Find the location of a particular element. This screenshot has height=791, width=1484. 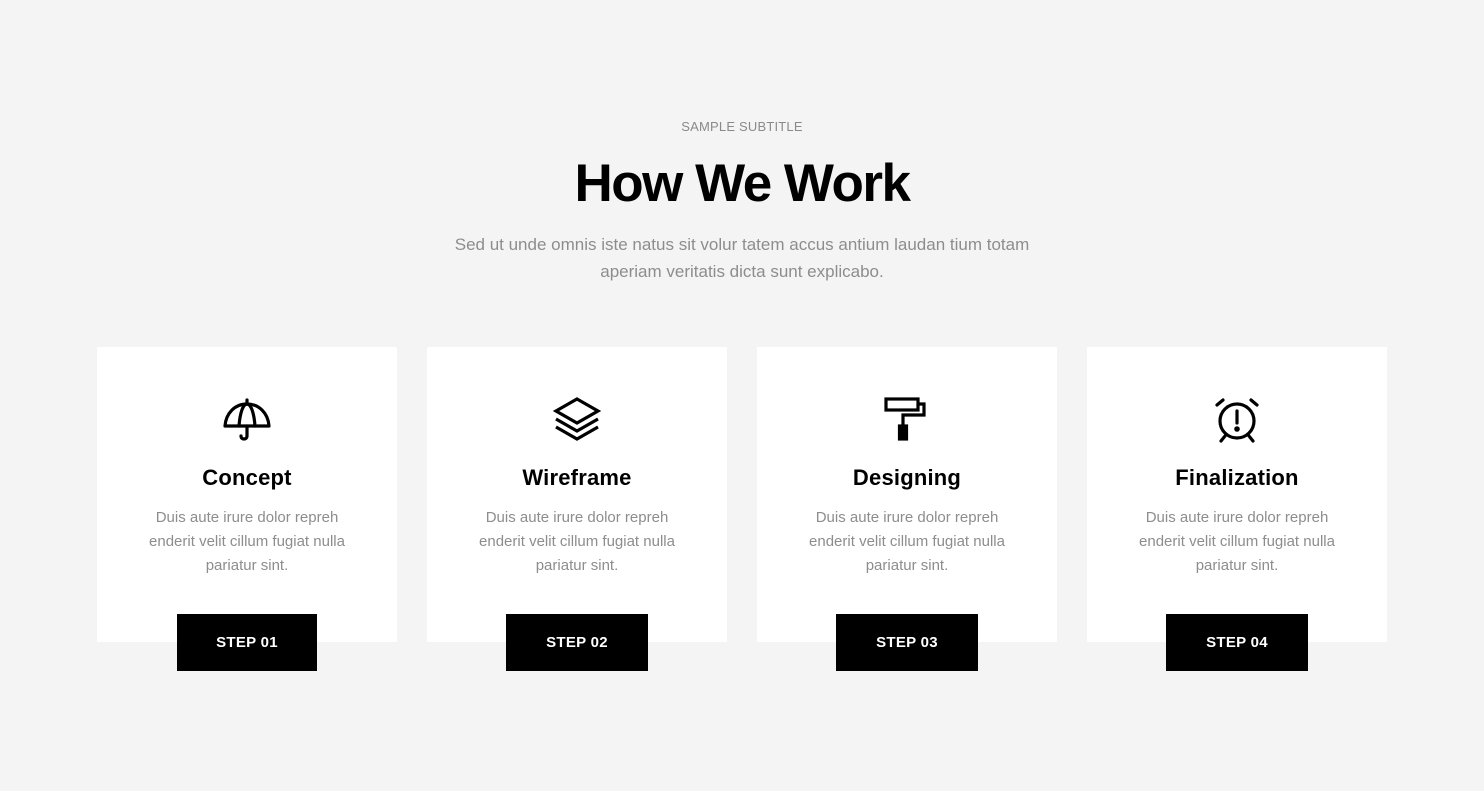

step-card-title: Wireframe is located at coordinates (577, 477).